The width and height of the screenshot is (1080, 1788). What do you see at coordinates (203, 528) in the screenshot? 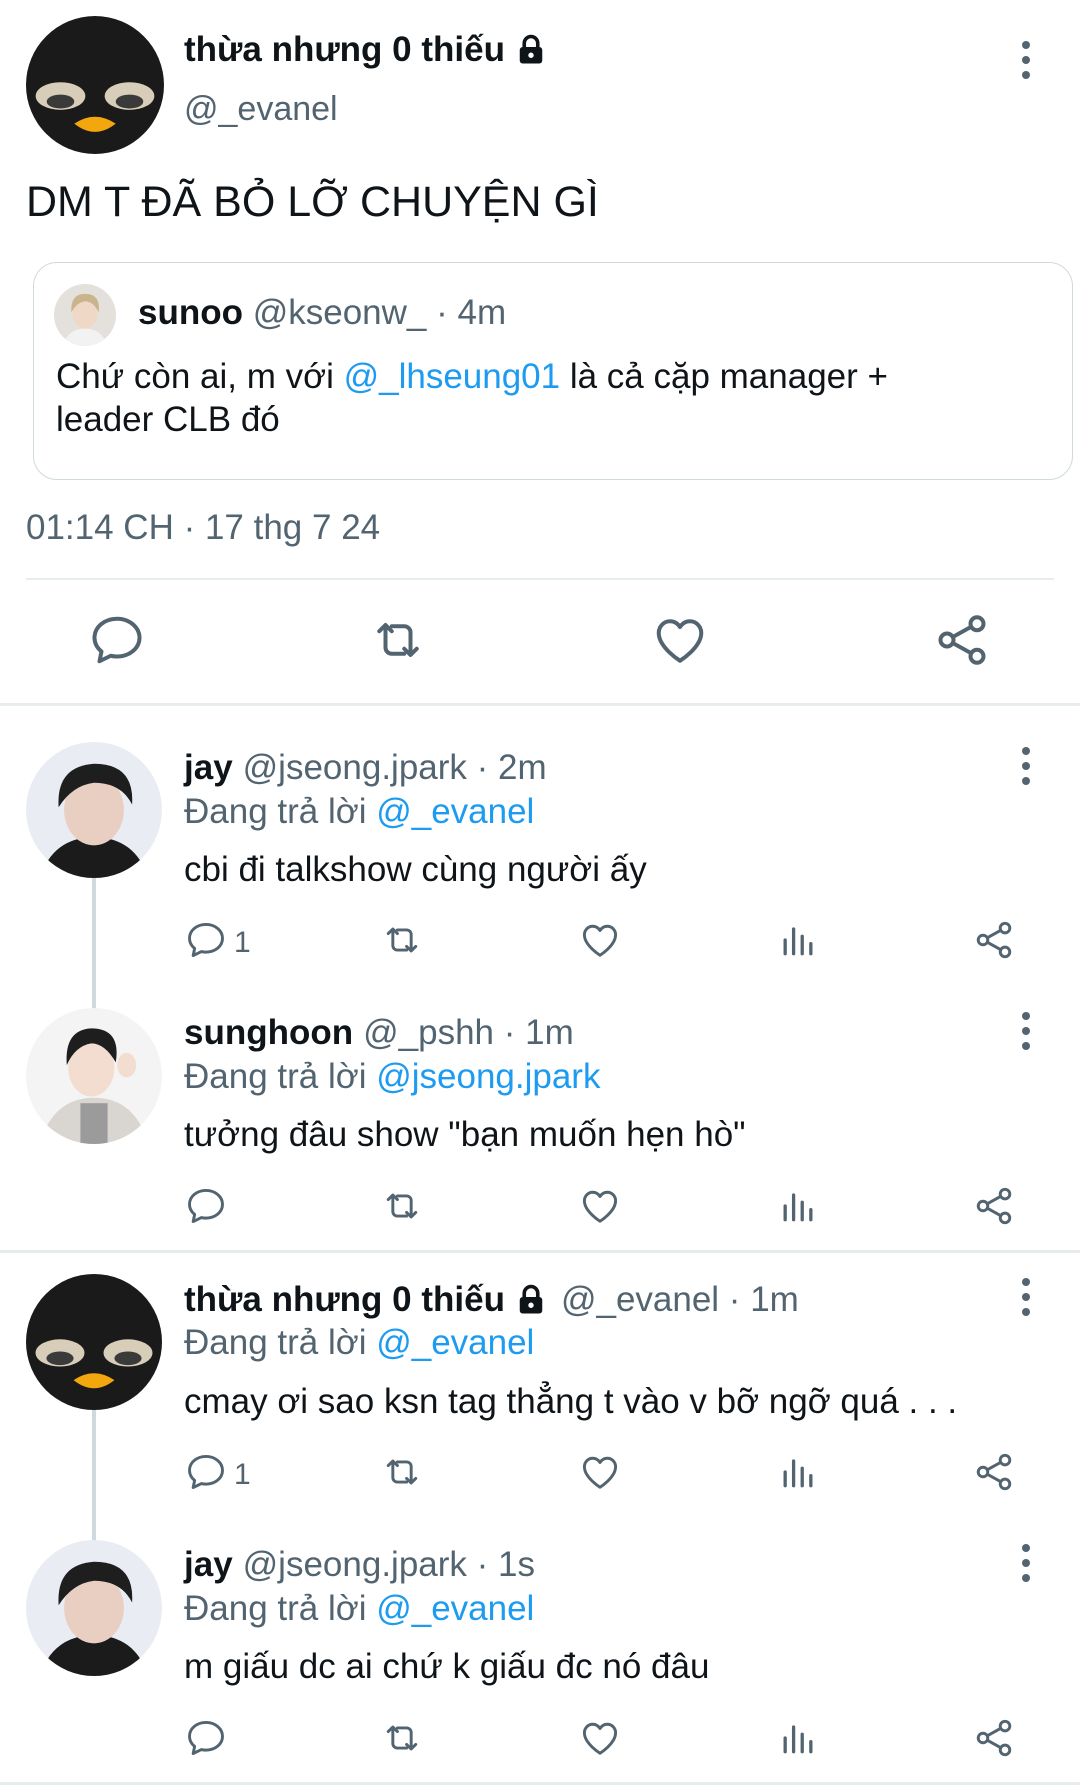
I see `tweet-timestamp: 01:14 CH · 17 thg 7 24` at bounding box center [203, 528].